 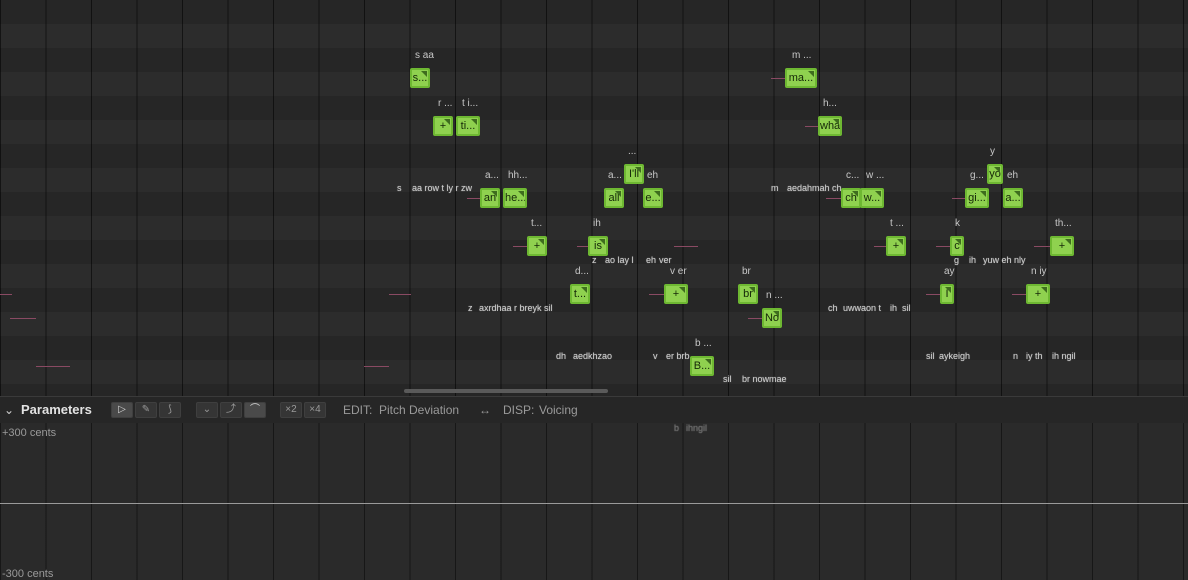 What do you see at coordinates (170, 410) in the screenshot?
I see `curve-tool-button: ⟆` at bounding box center [170, 410].